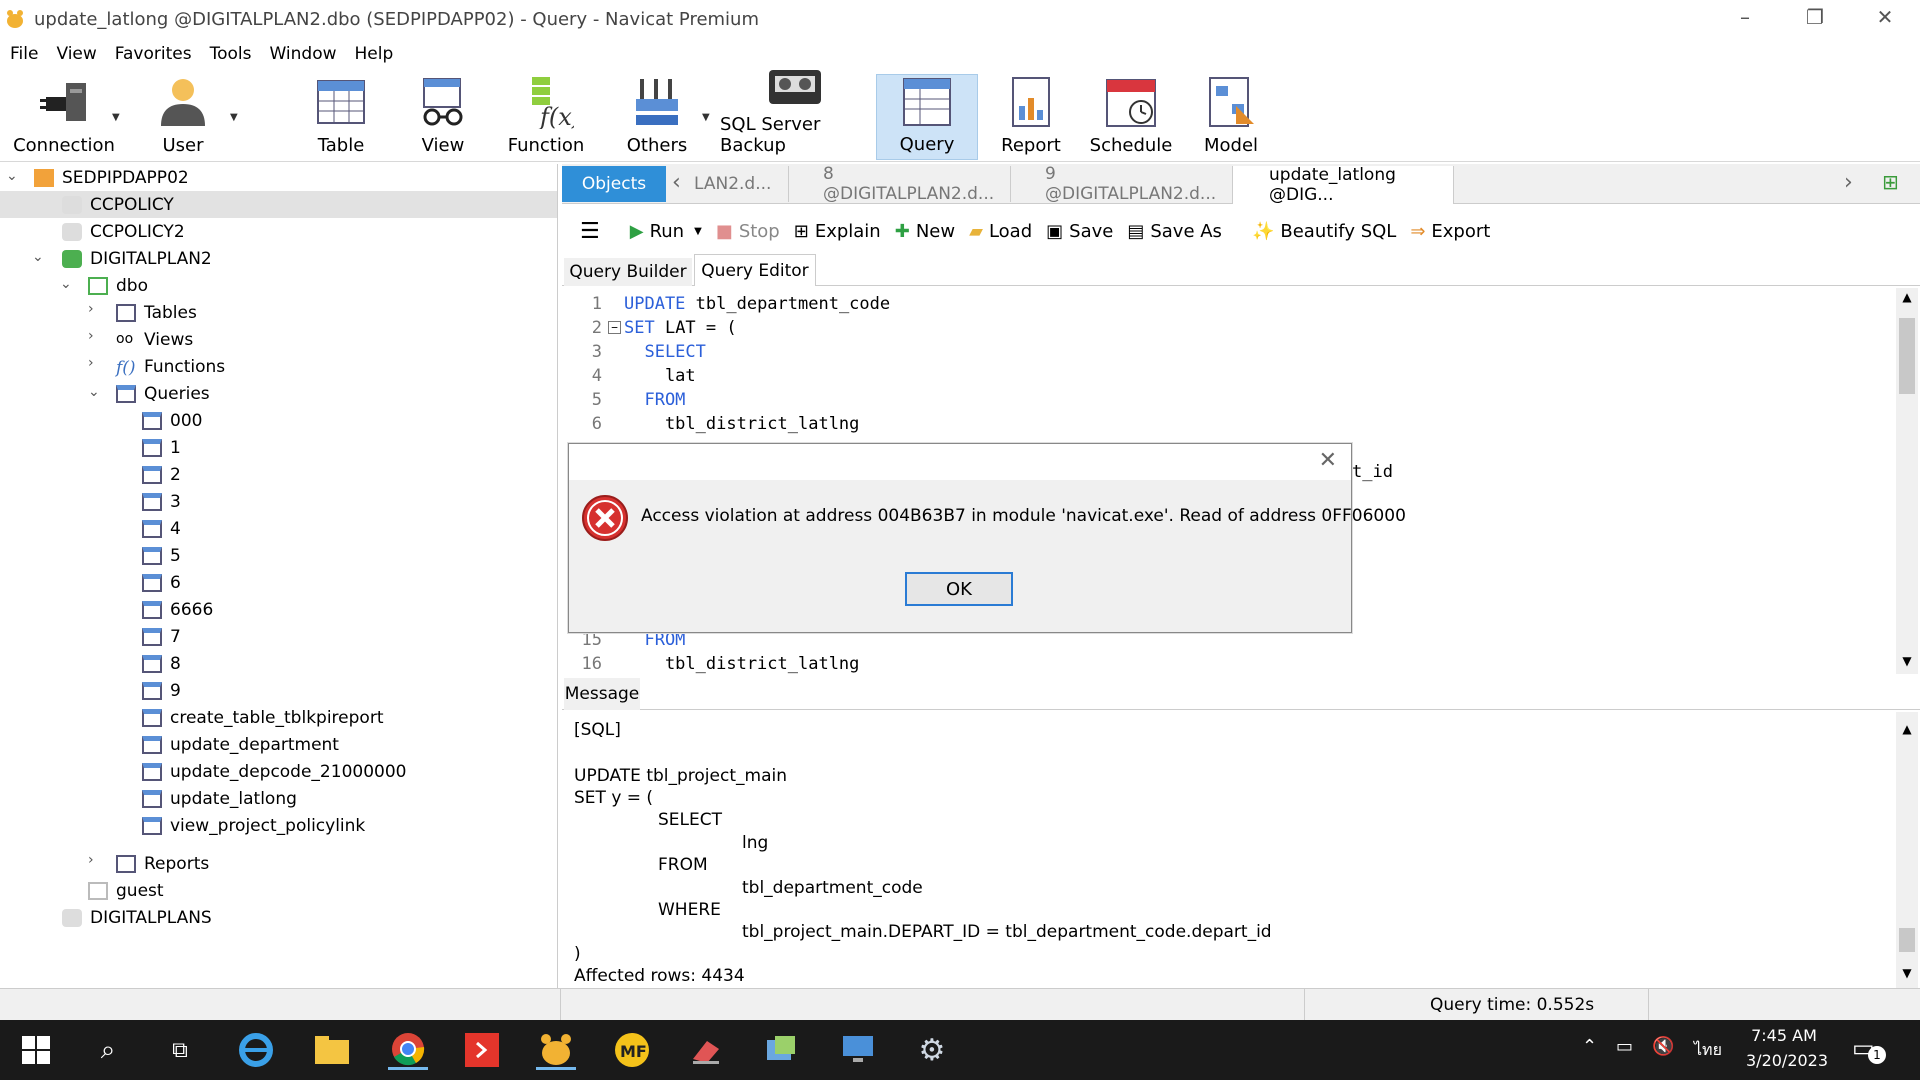 The height and width of the screenshot is (1080, 1920). I want to click on tree-query-item: 6666, so click(106, 609).